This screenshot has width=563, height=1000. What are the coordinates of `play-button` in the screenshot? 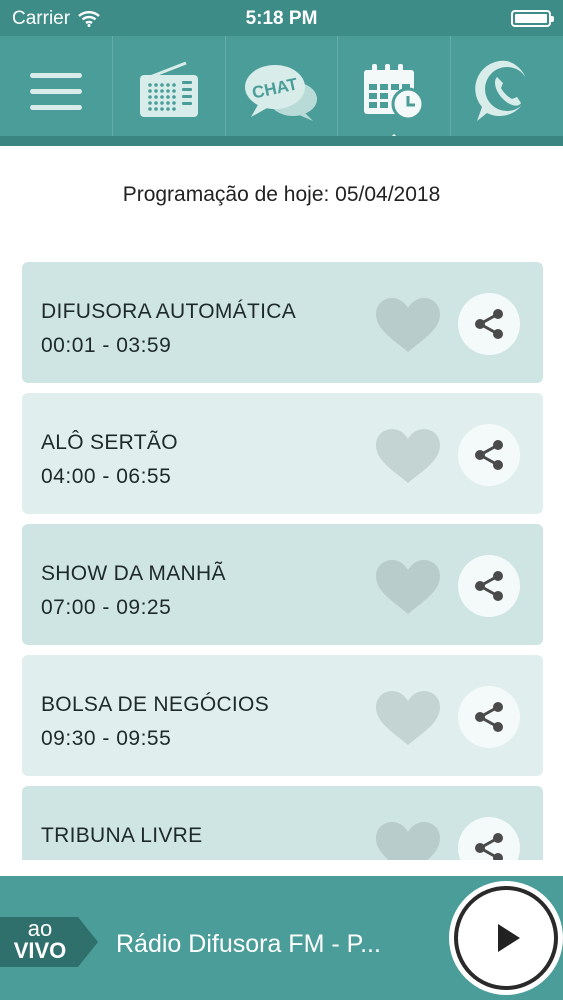 It's located at (506, 938).